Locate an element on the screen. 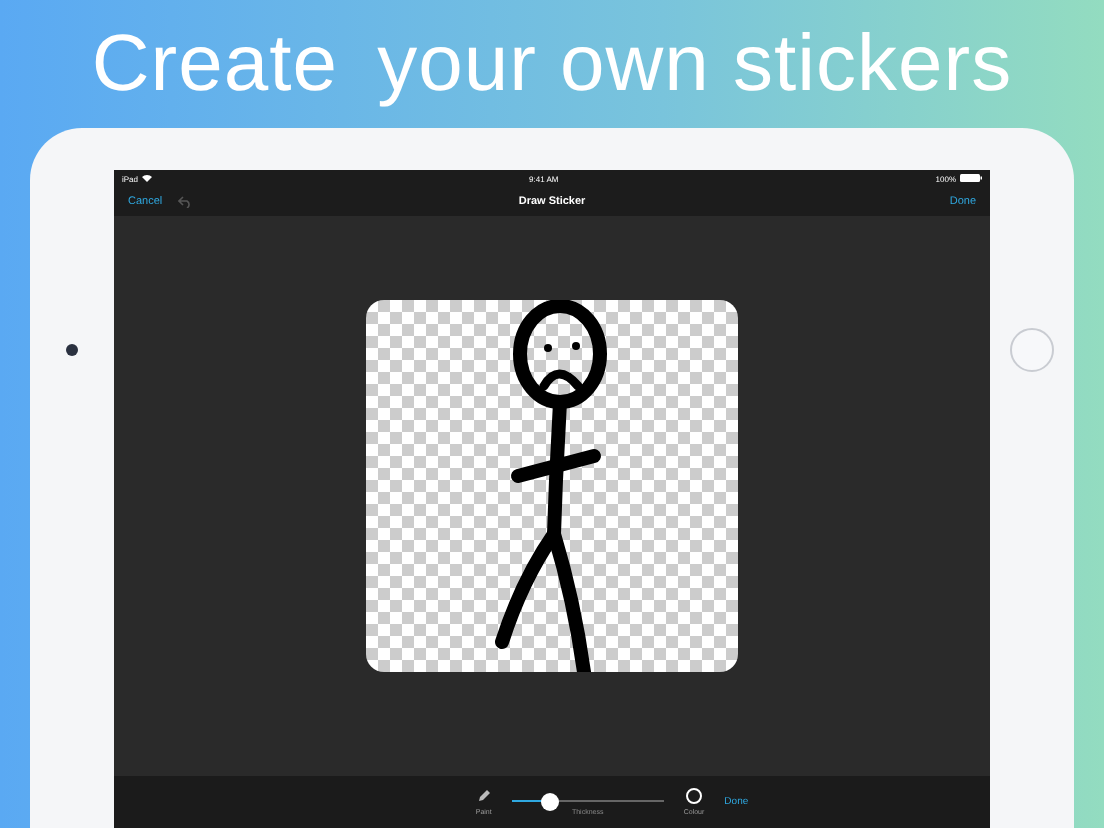 This screenshot has width=1104, height=828. headline-title: Create your own stickers is located at coordinates (552, 64).